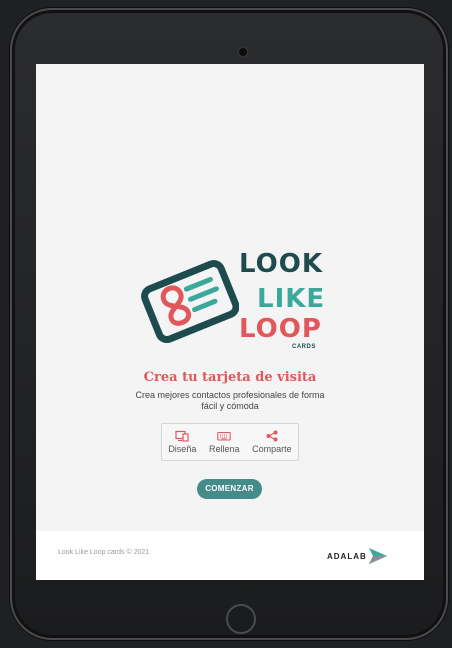 The height and width of the screenshot is (648, 452). What do you see at coordinates (280, 329) in the screenshot?
I see `logo-word-loop: LOOP` at bounding box center [280, 329].